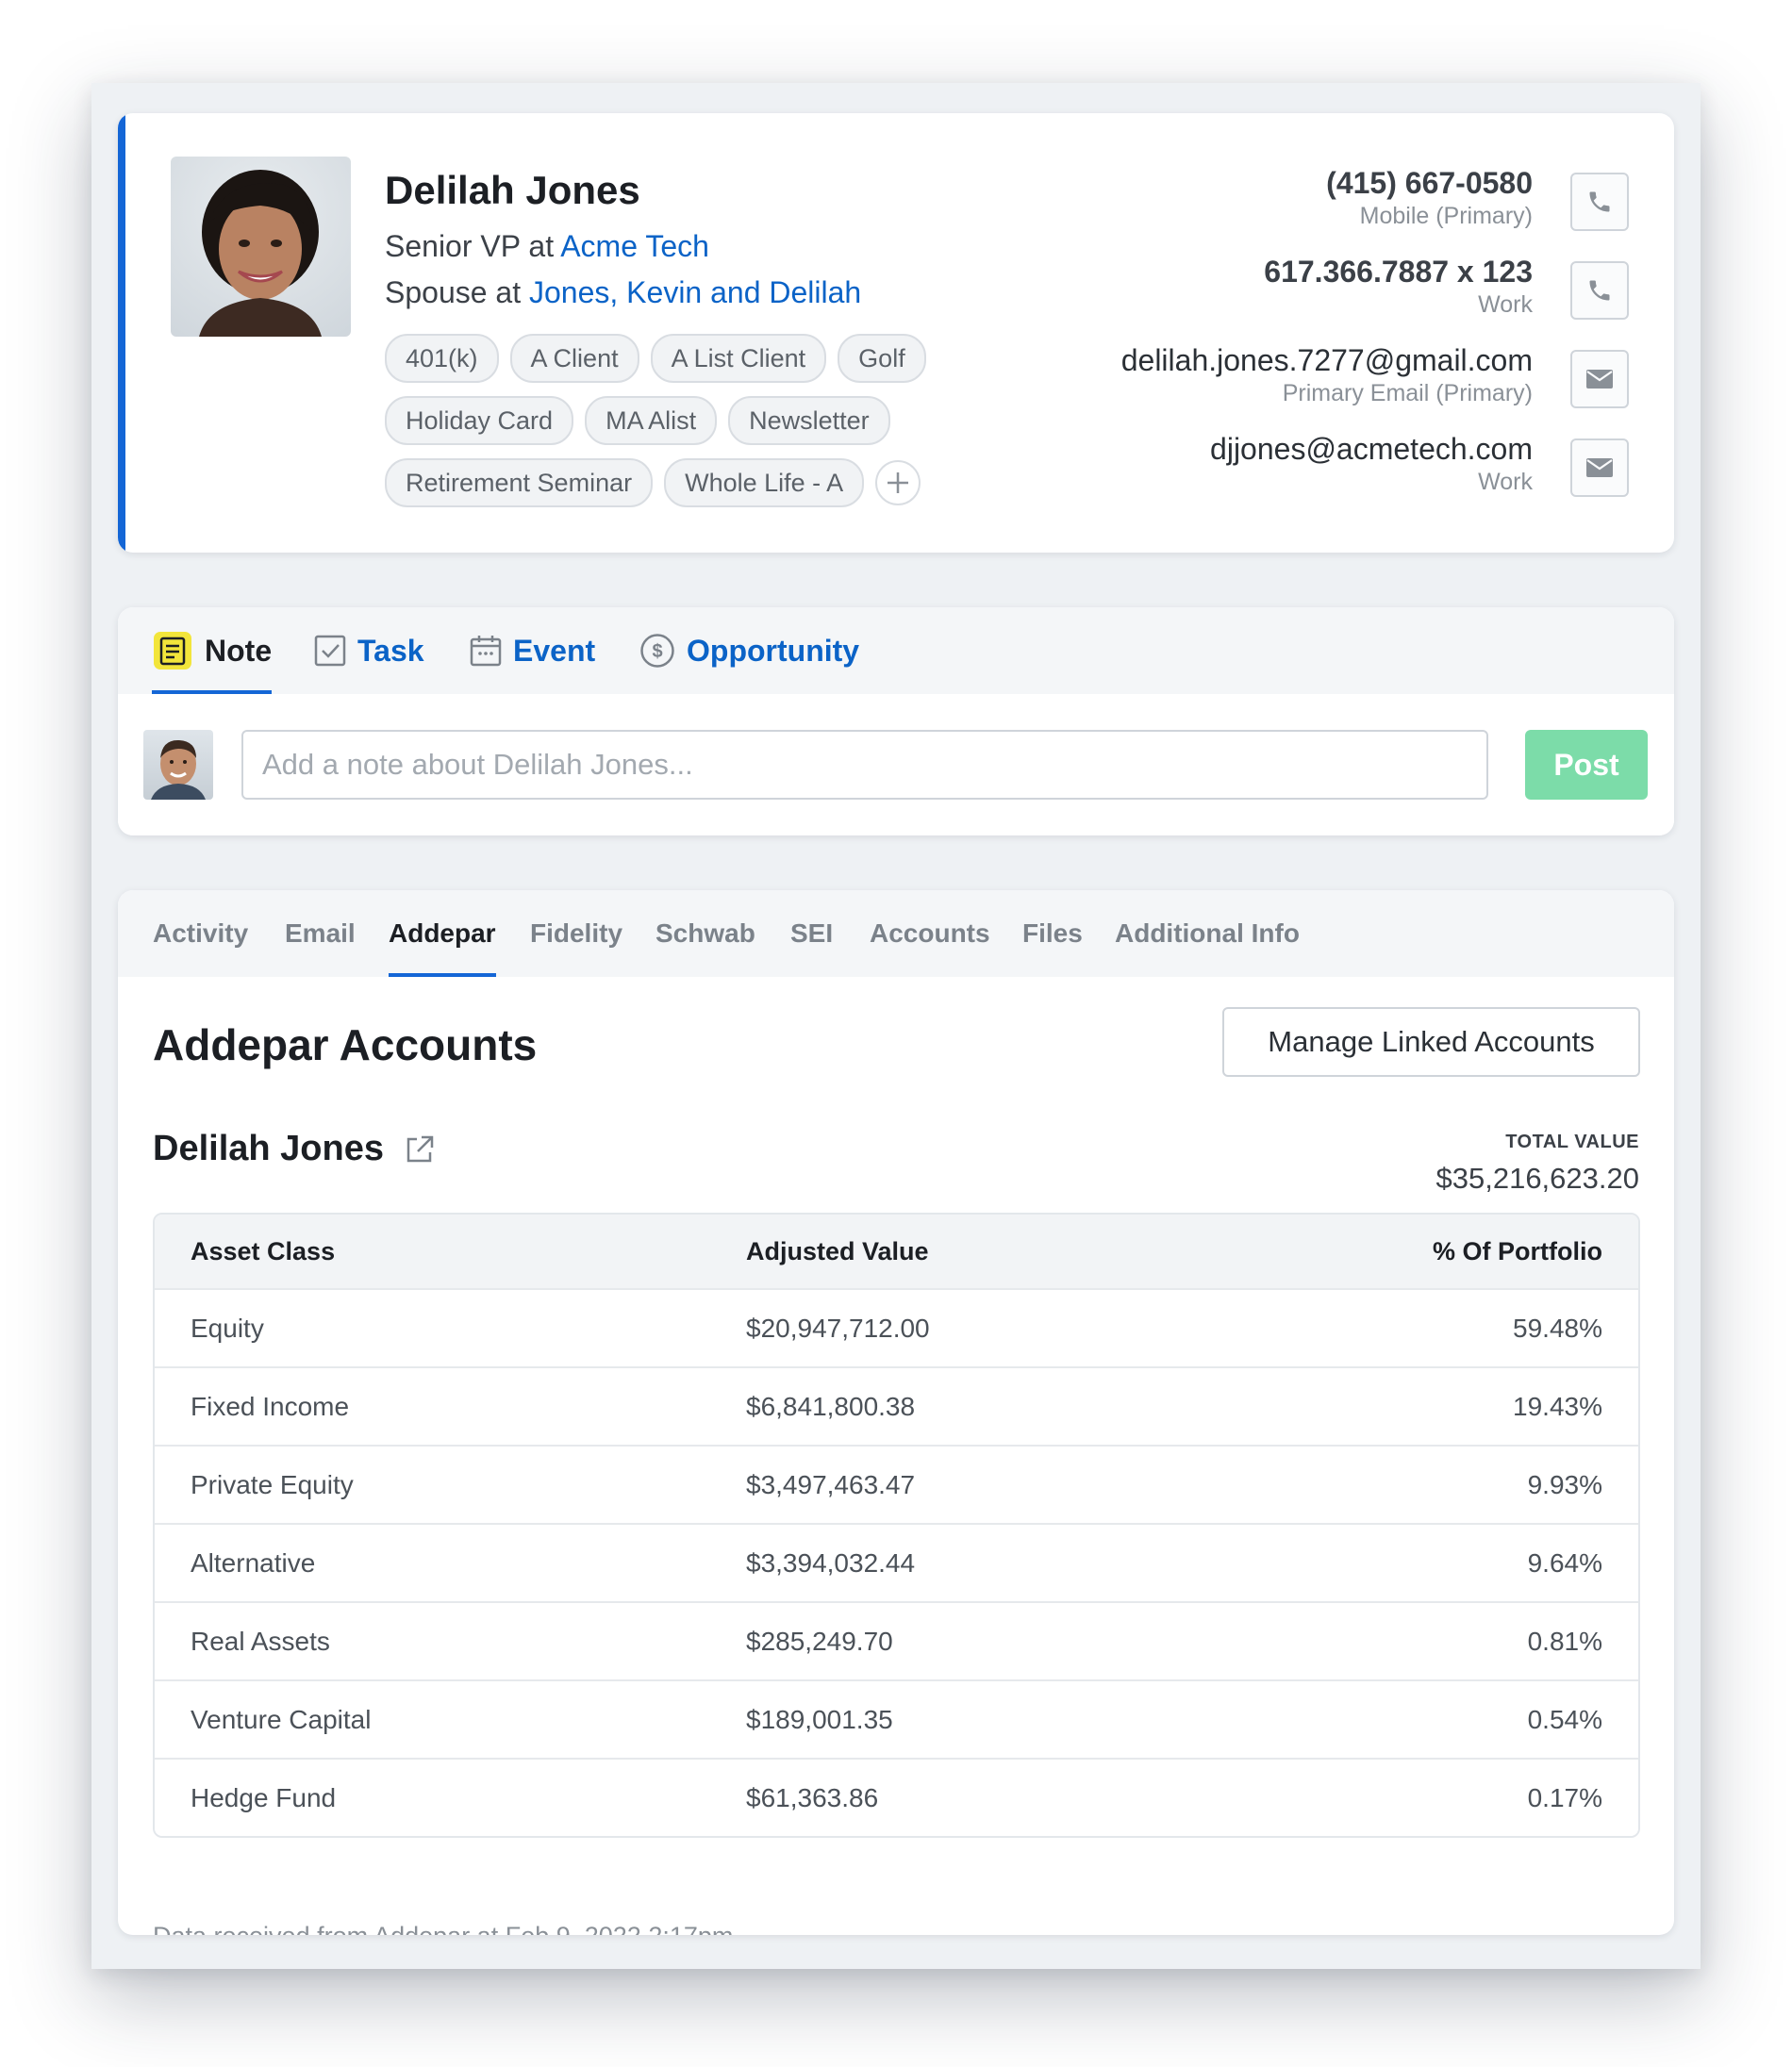 This screenshot has height=2067, width=1792. I want to click on percent-cell: 19.43%, so click(1557, 1406).